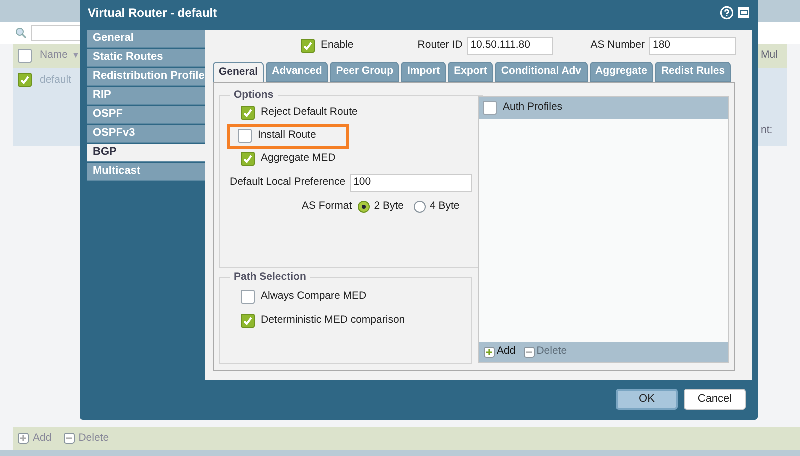 Image resolution: width=800 pixels, height=456 pixels. Describe the element at coordinates (365, 72) in the screenshot. I see `tab: Peer Group` at that location.